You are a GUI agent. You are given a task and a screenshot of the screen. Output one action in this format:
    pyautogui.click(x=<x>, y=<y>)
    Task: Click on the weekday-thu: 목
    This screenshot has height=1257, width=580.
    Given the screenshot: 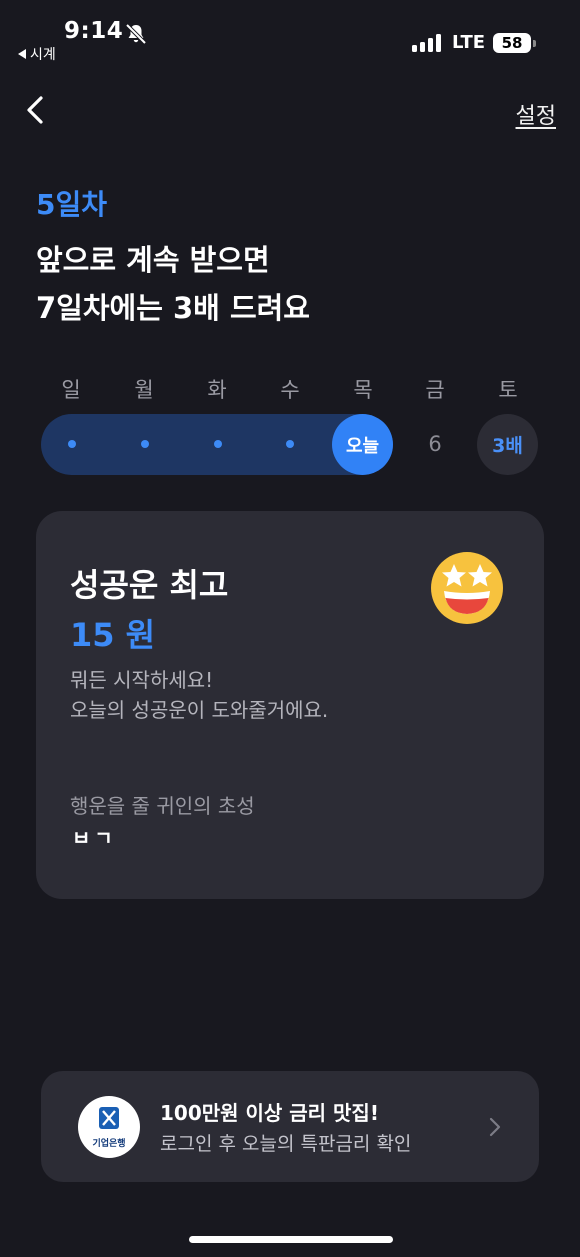 What is the action you would take?
    pyautogui.click(x=363, y=390)
    